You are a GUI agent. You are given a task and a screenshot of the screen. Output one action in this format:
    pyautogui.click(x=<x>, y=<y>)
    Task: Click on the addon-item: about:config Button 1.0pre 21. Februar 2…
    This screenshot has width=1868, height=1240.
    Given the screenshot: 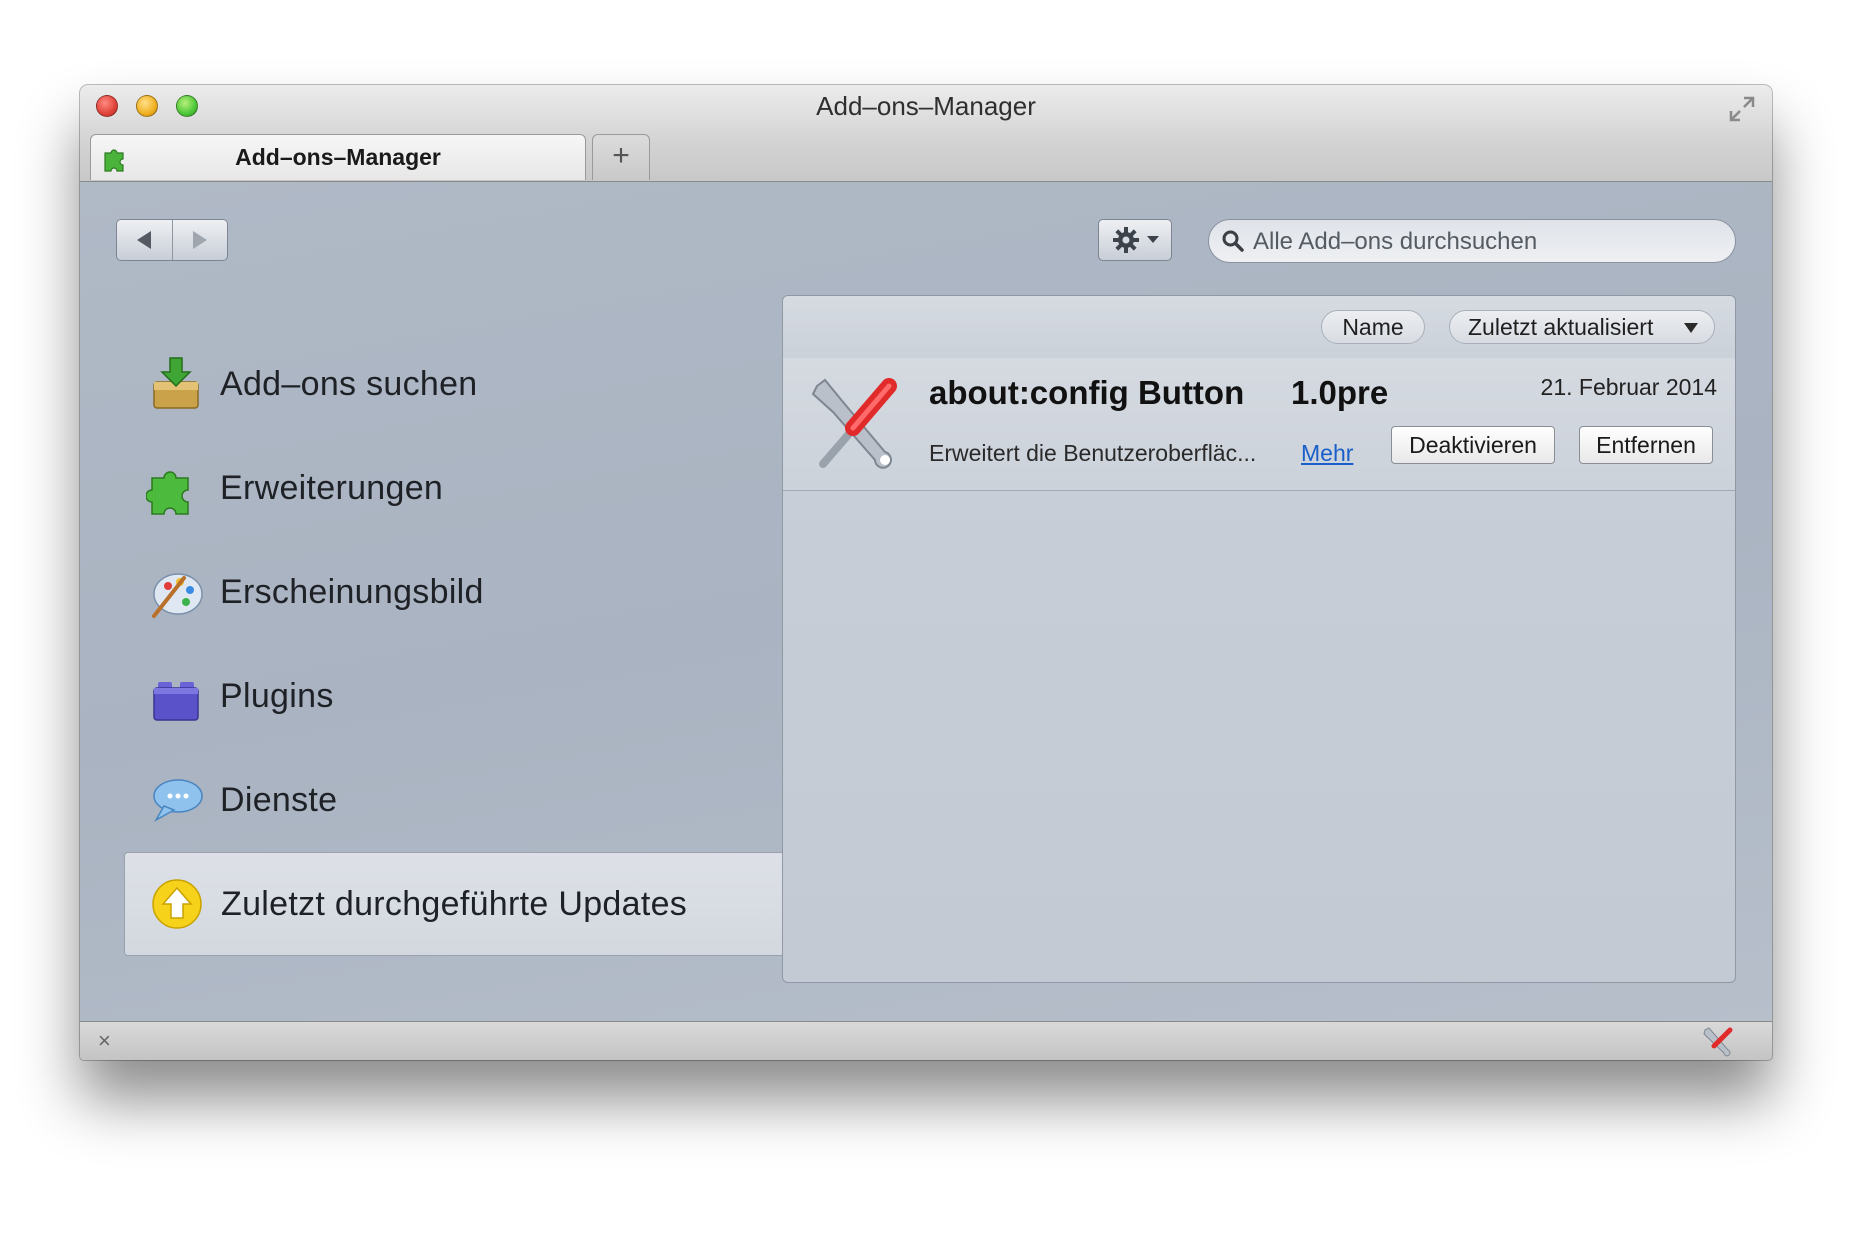 What is the action you would take?
    pyautogui.click(x=1259, y=424)
    